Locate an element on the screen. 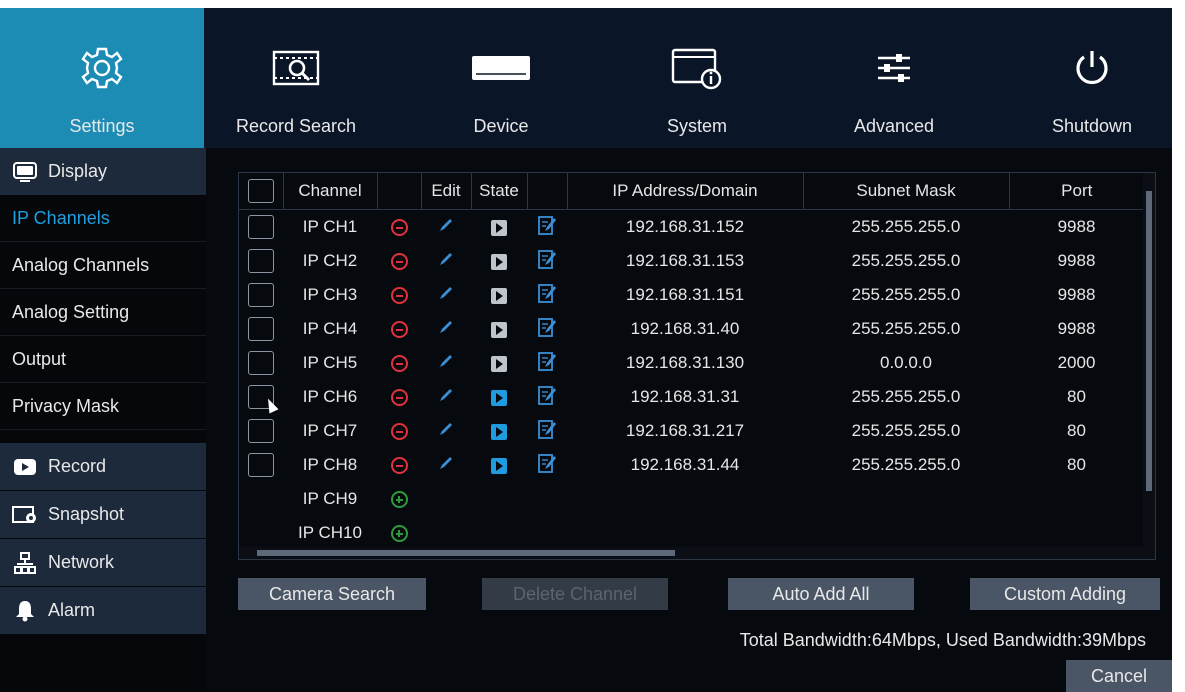 This screenshot has width=1185, height=692. sidebar-item-display: Display is located at coordinates (103, 171).